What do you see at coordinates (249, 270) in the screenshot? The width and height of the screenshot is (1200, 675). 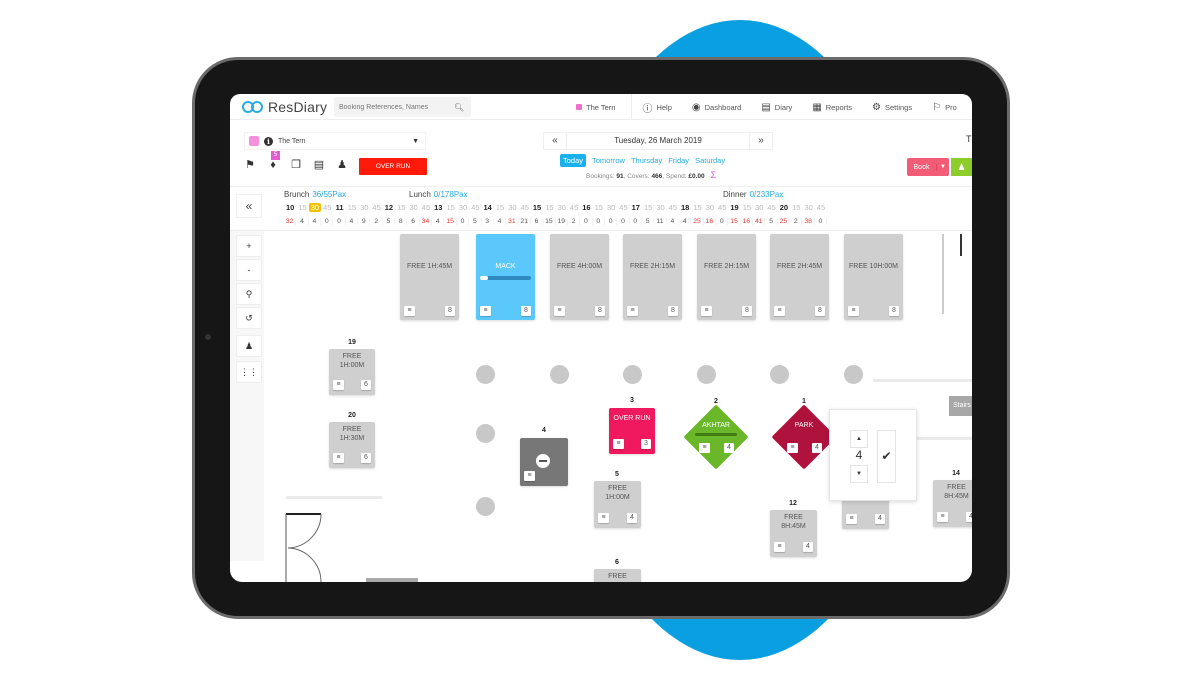 I see `zoom-out-button: -` at bounding box center [249, 270].